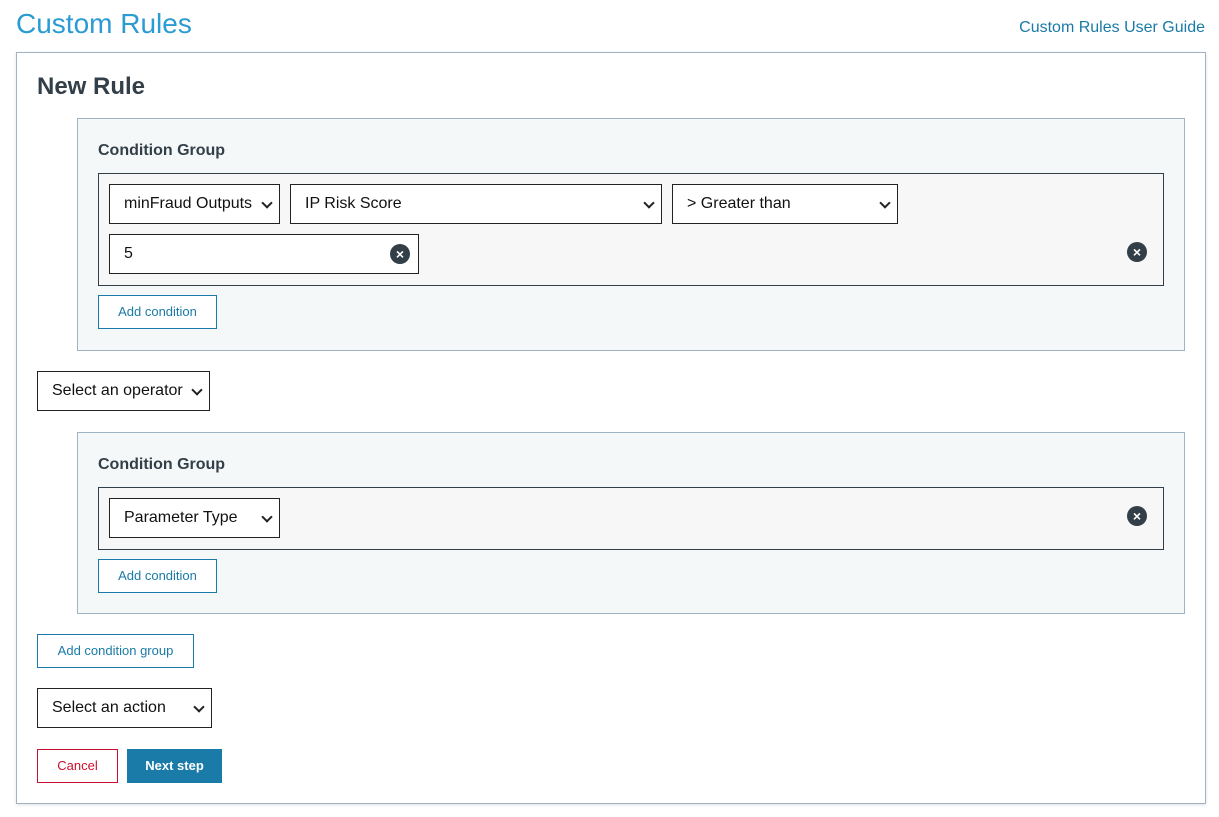  I want to click on field-select: IP Risk Score, so click(476, 204).